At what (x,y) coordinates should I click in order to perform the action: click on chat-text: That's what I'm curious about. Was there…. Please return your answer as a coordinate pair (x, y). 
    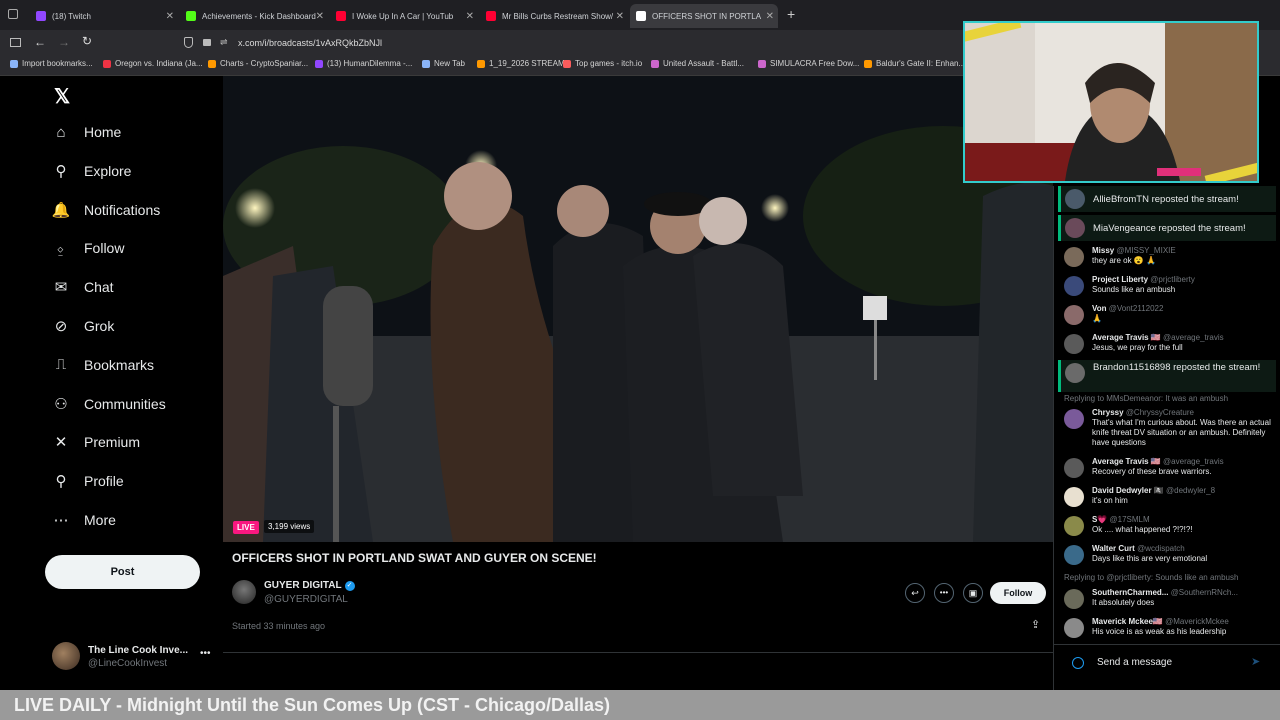
    Looking at the image, I should click on (1181, 432).